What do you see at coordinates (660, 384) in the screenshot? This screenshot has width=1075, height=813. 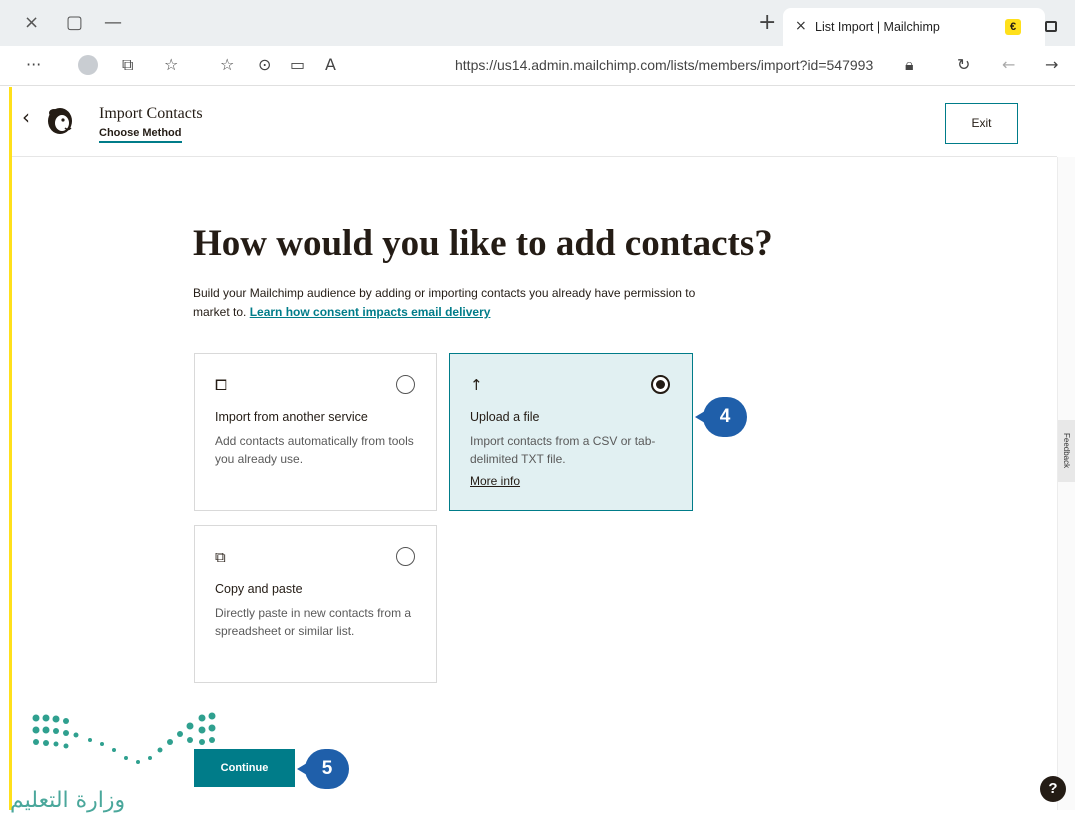 I see `radio-upload-file` at bounding box center [660, 384].